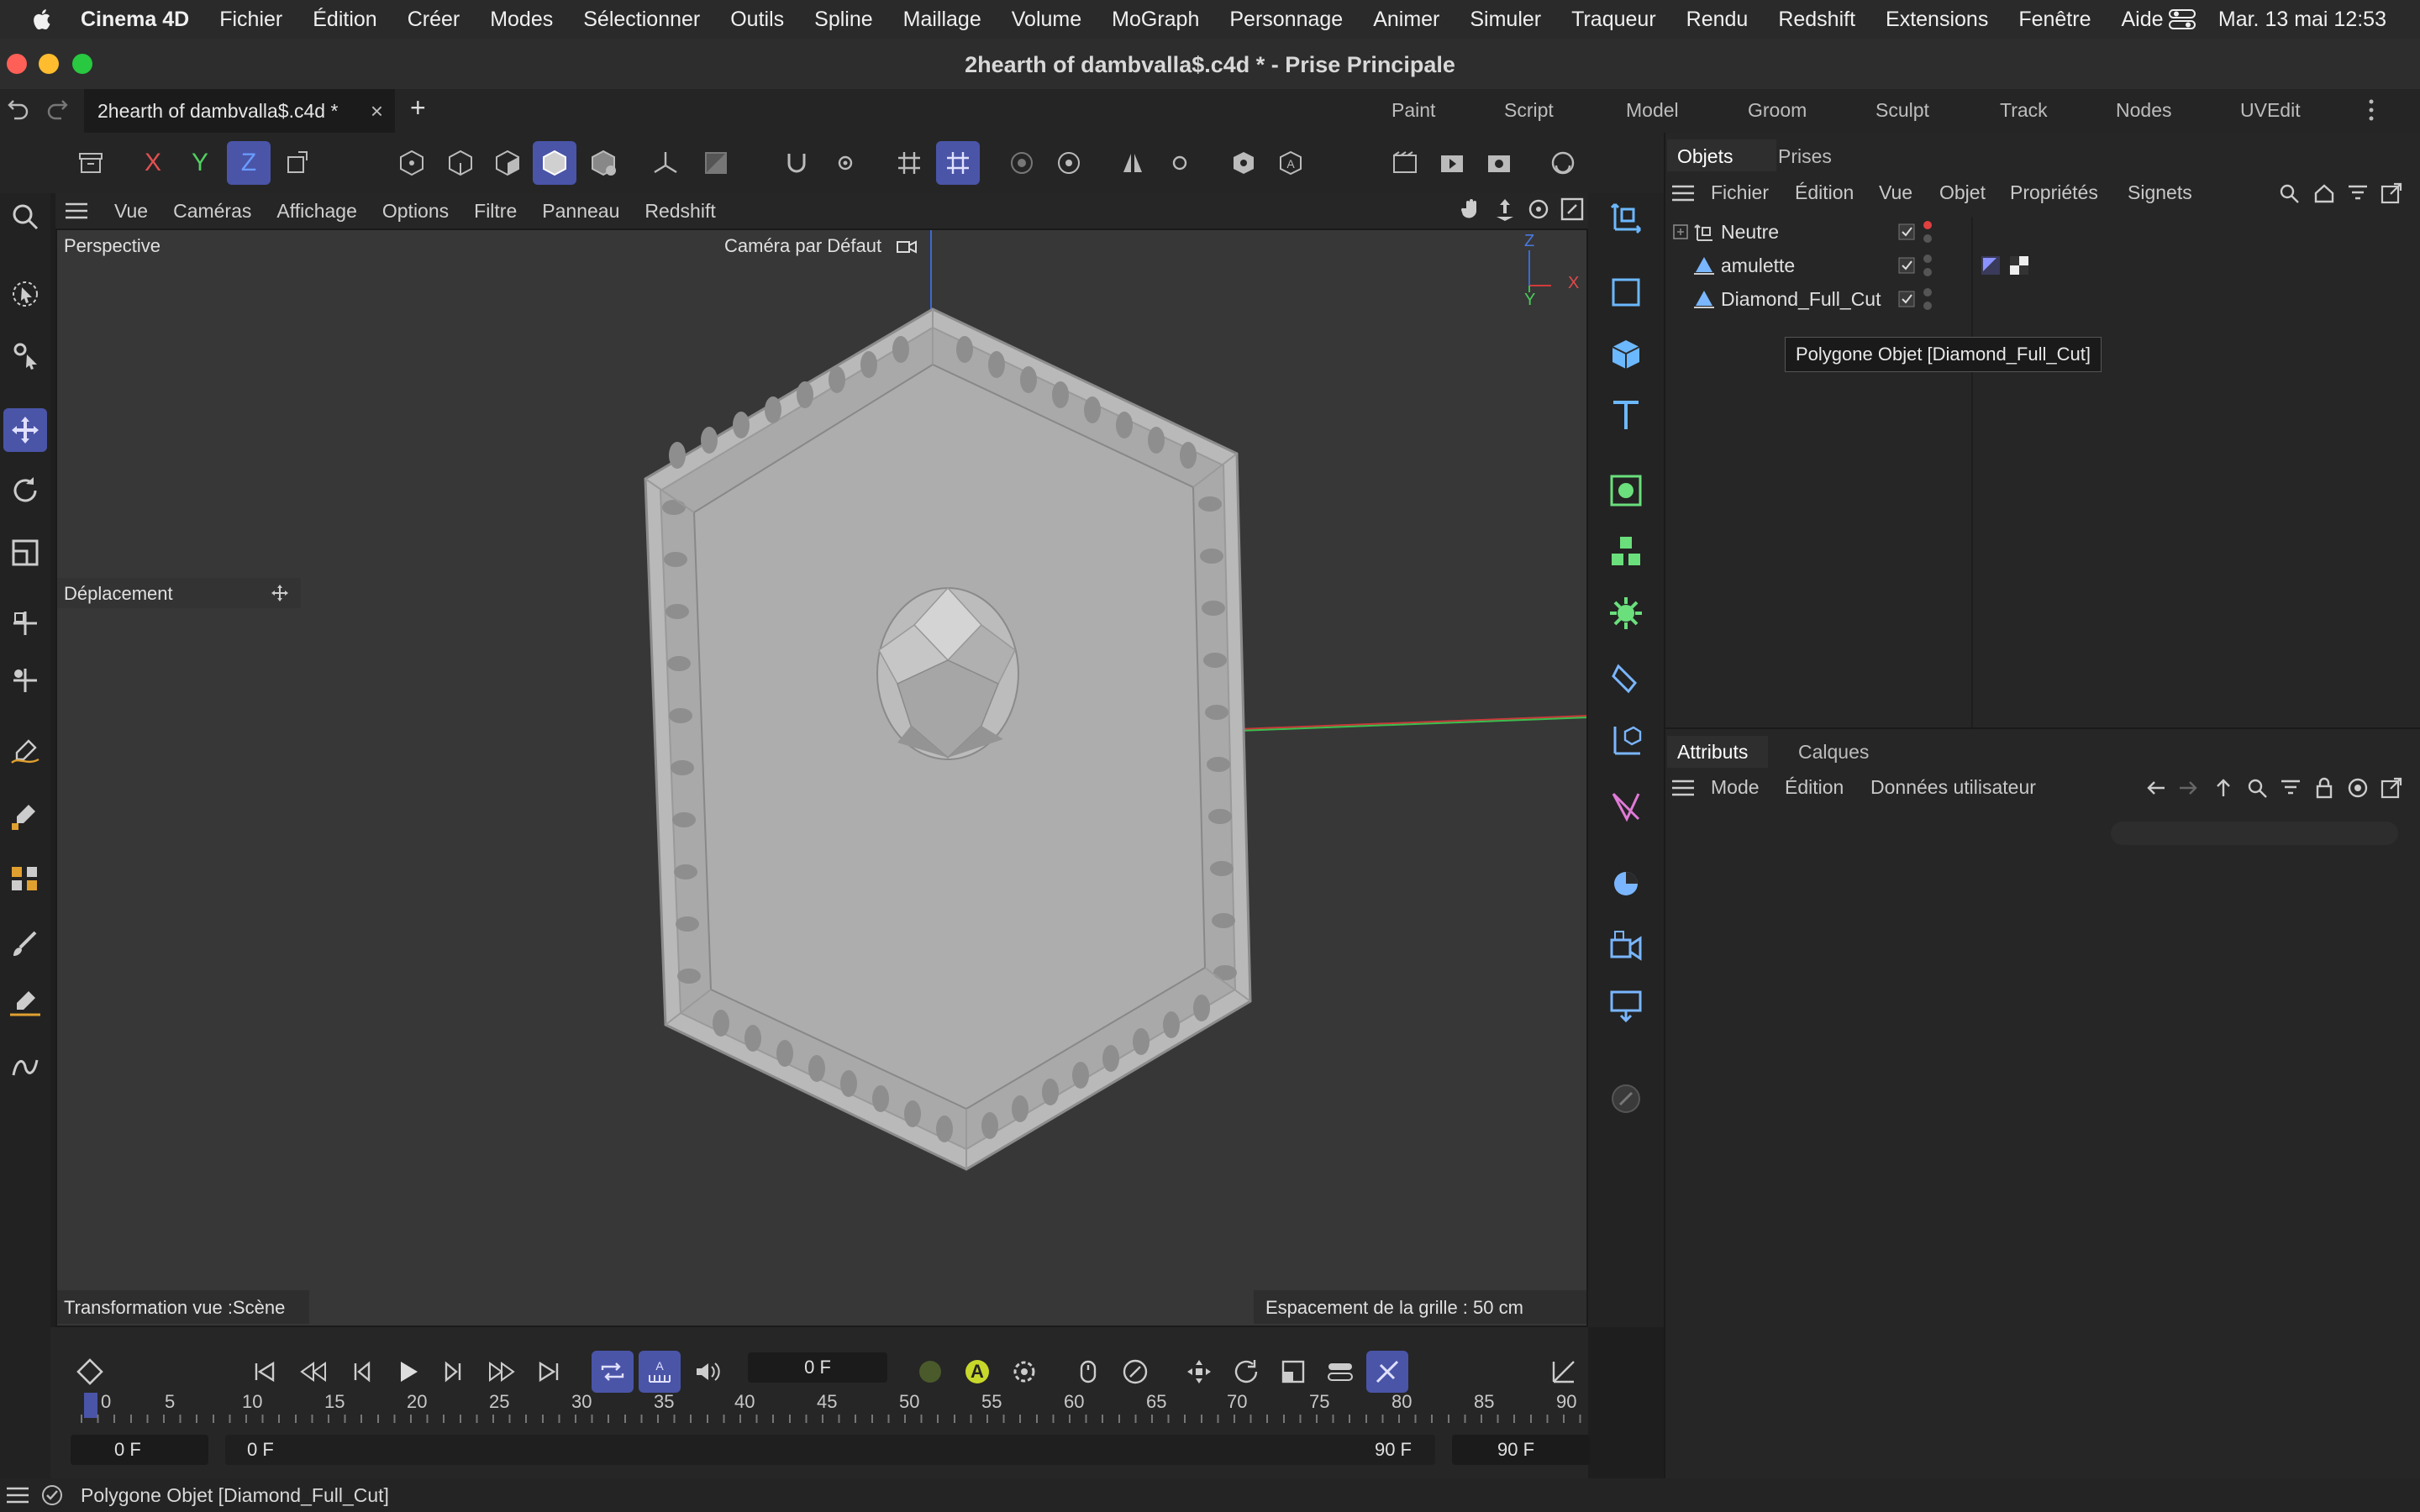 The image size is (2420, 1512). What do you see at coordinates (344, 20) in the screenshot?
I see `menu-edition: Édition` at bounding box center [344, 20].